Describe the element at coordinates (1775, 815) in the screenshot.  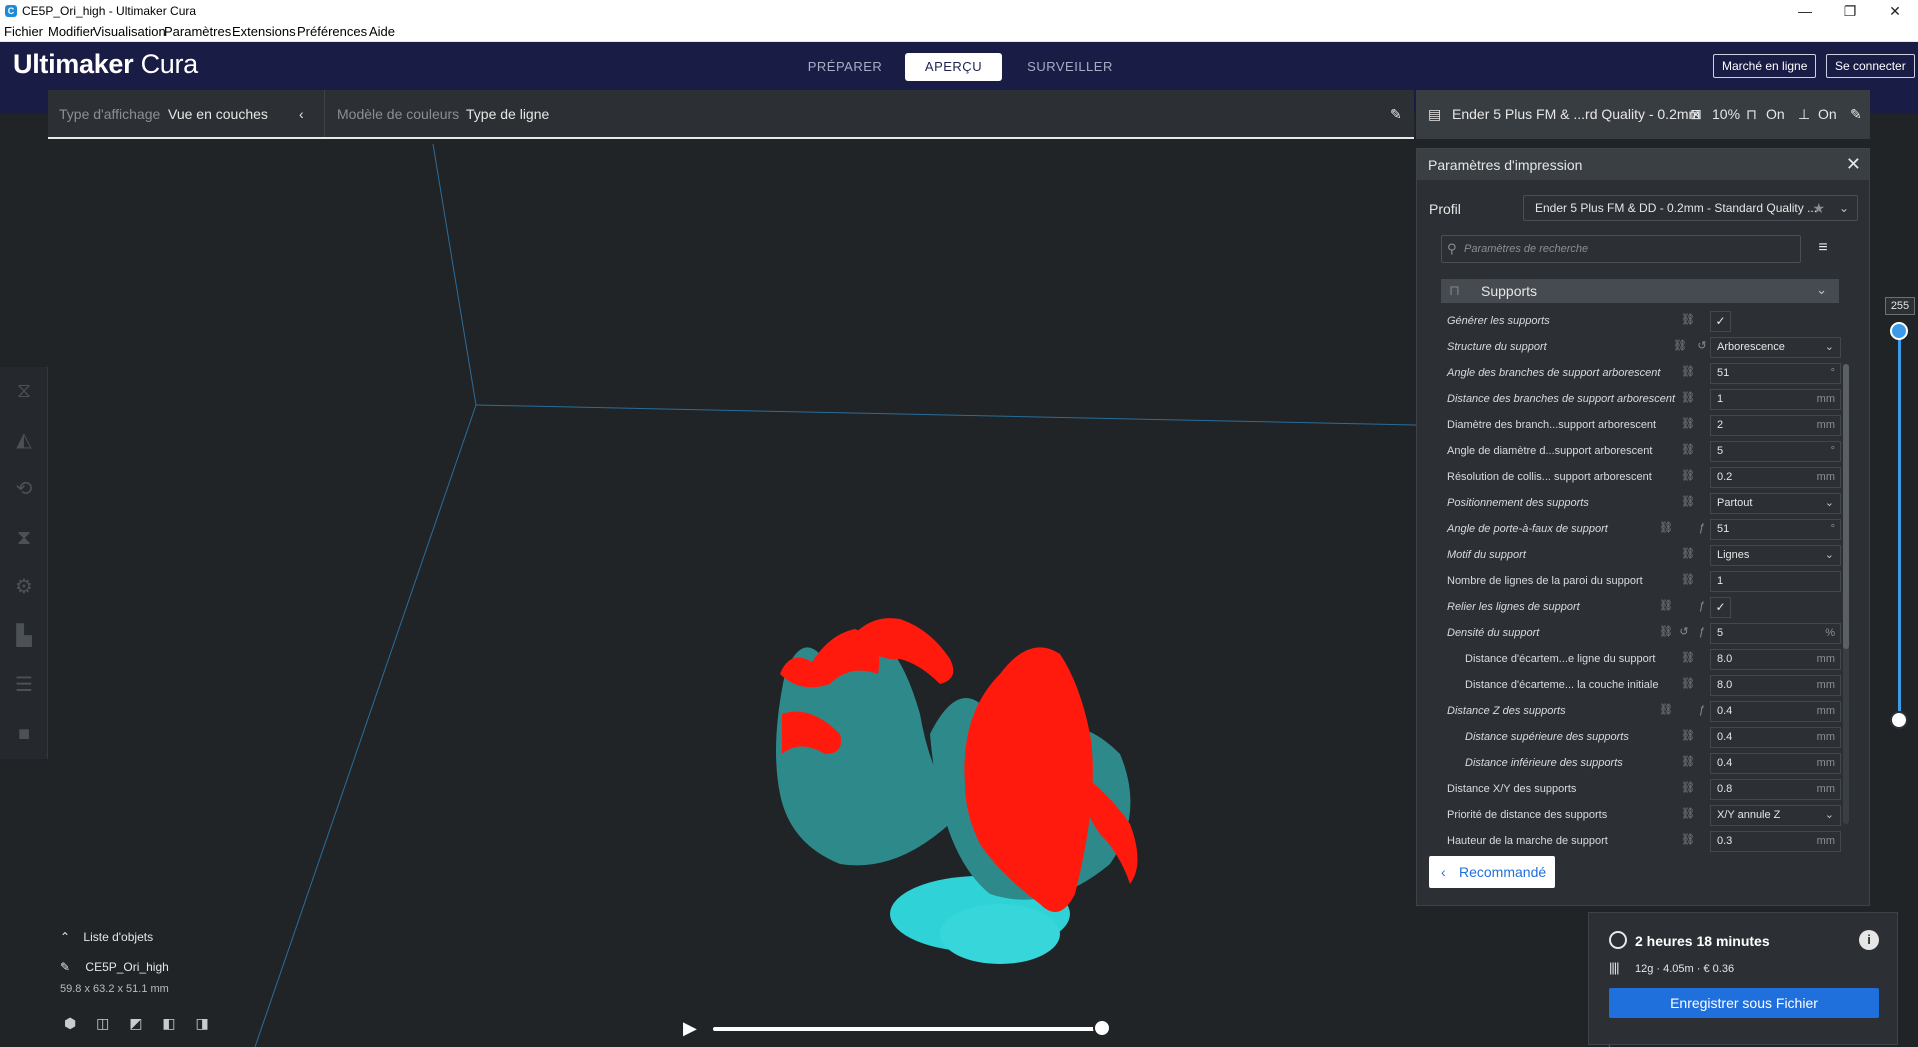
I see `setting-dropdown: X/Y annule Z ⌄` at that location.